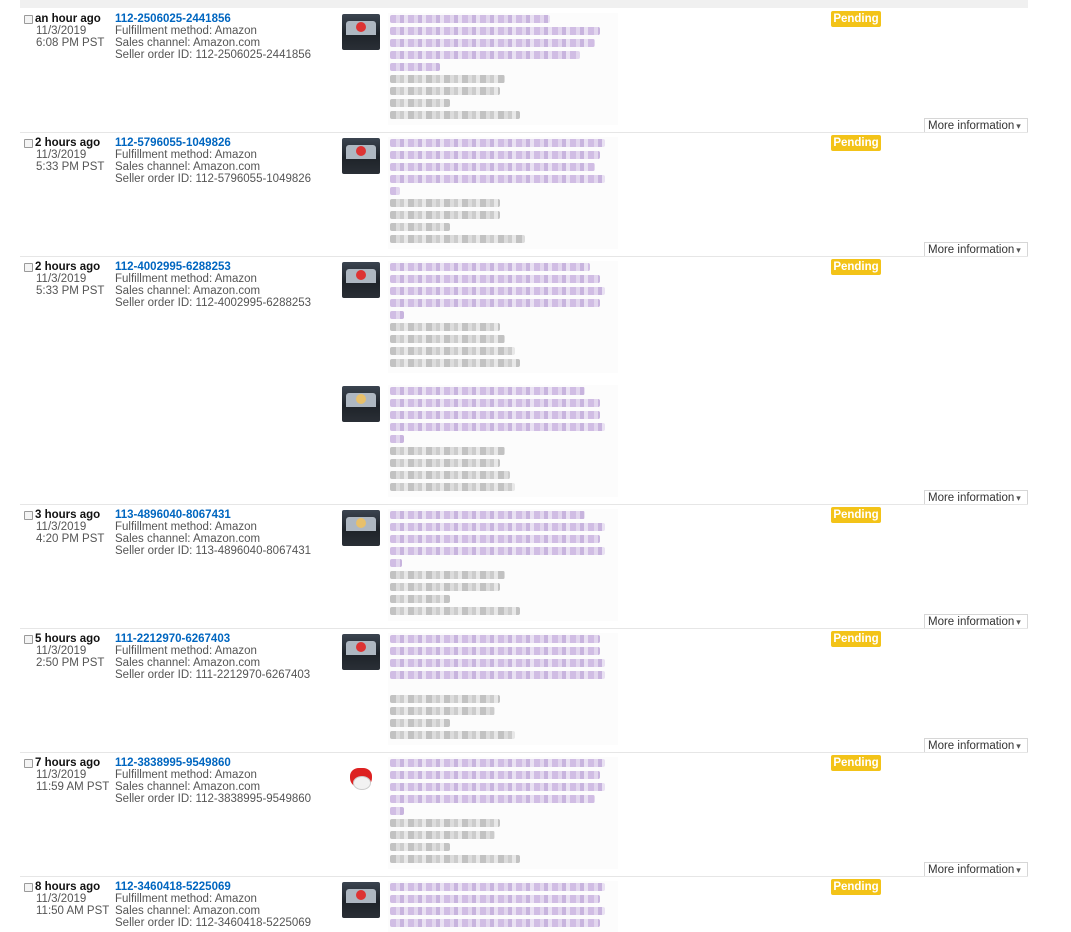  I want to click on seller-order-id: Seller order ID: 112-3838995-9549860, so click(213, 799).